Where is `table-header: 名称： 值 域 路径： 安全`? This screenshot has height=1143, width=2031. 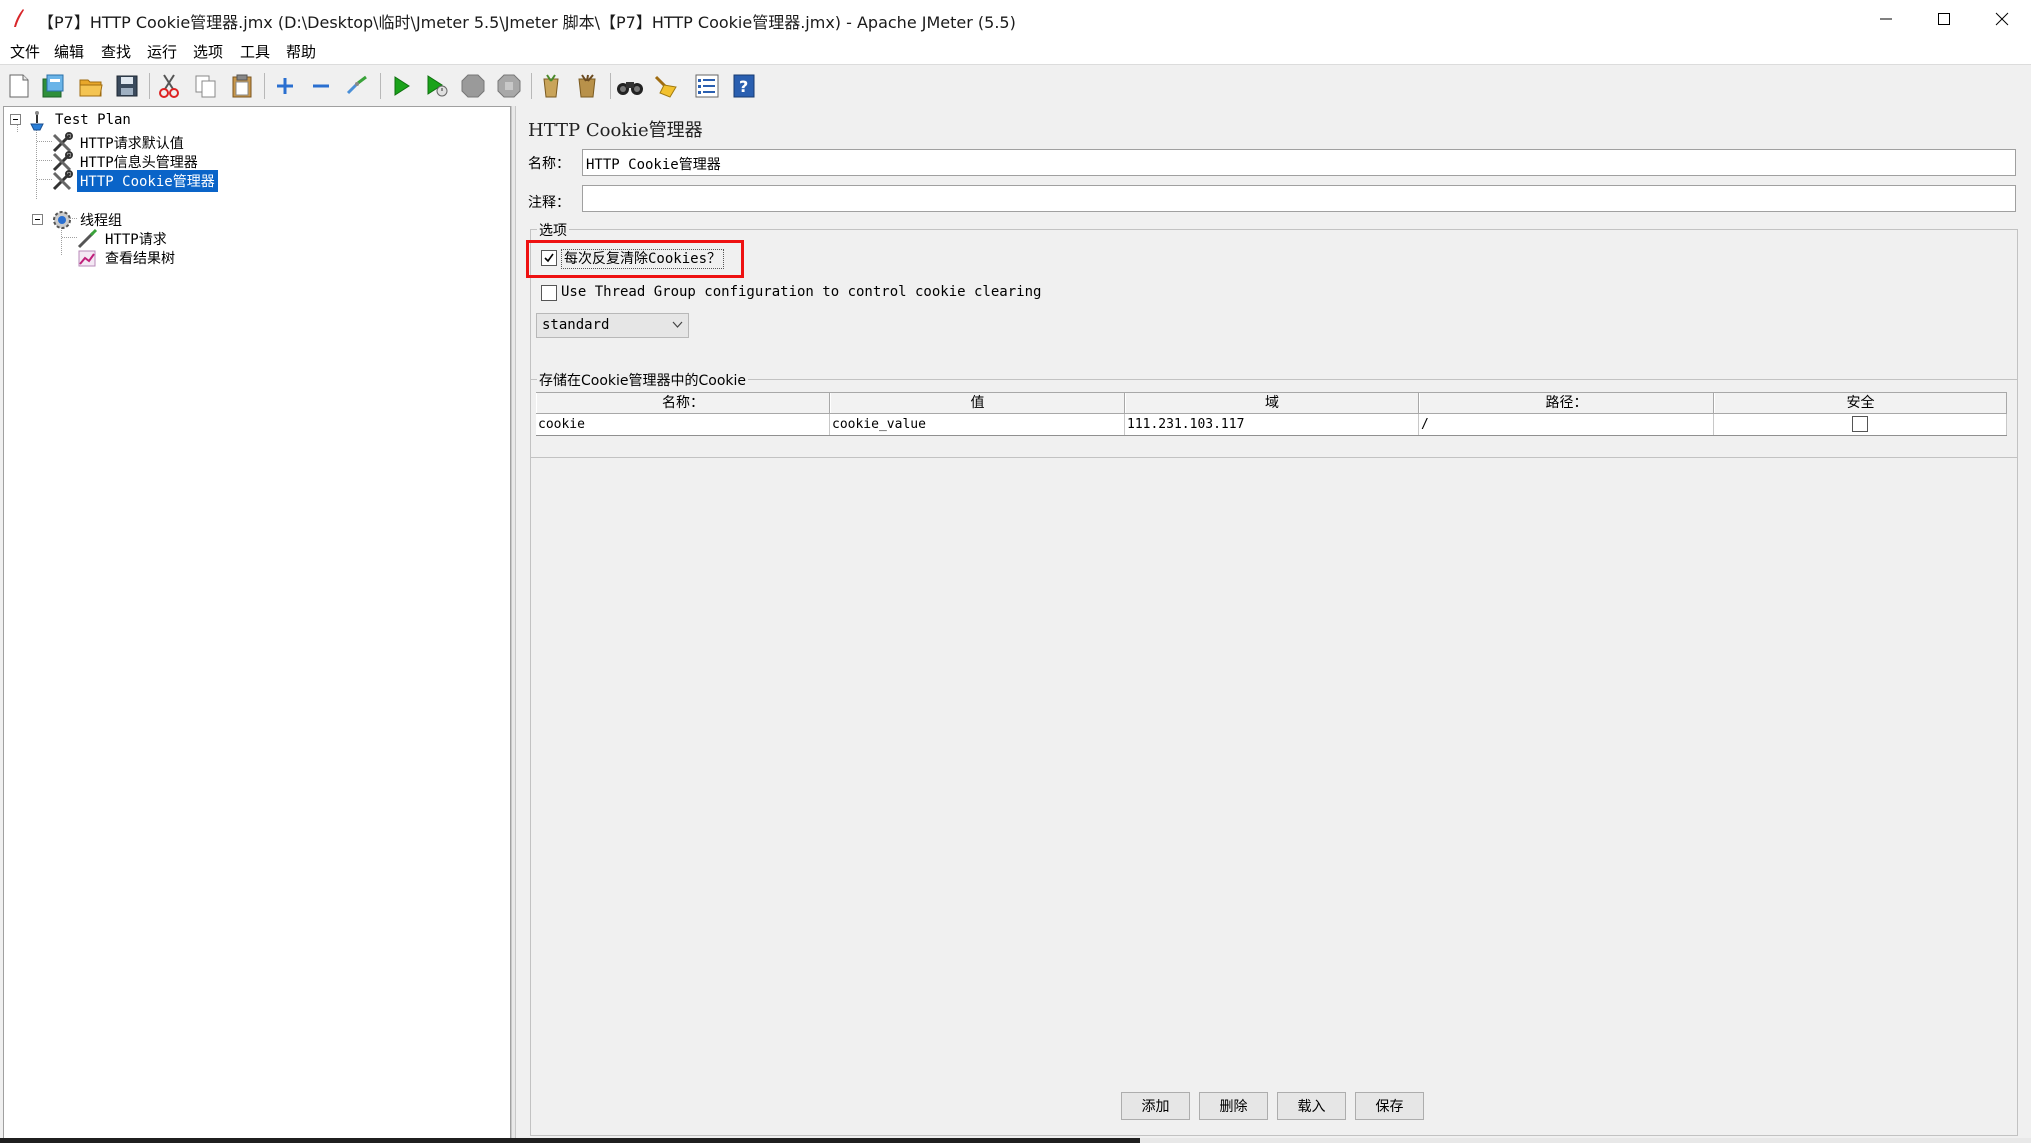 table-header: 名称： 值 域 路径： 安全 is located at coordinates (1271, 403).